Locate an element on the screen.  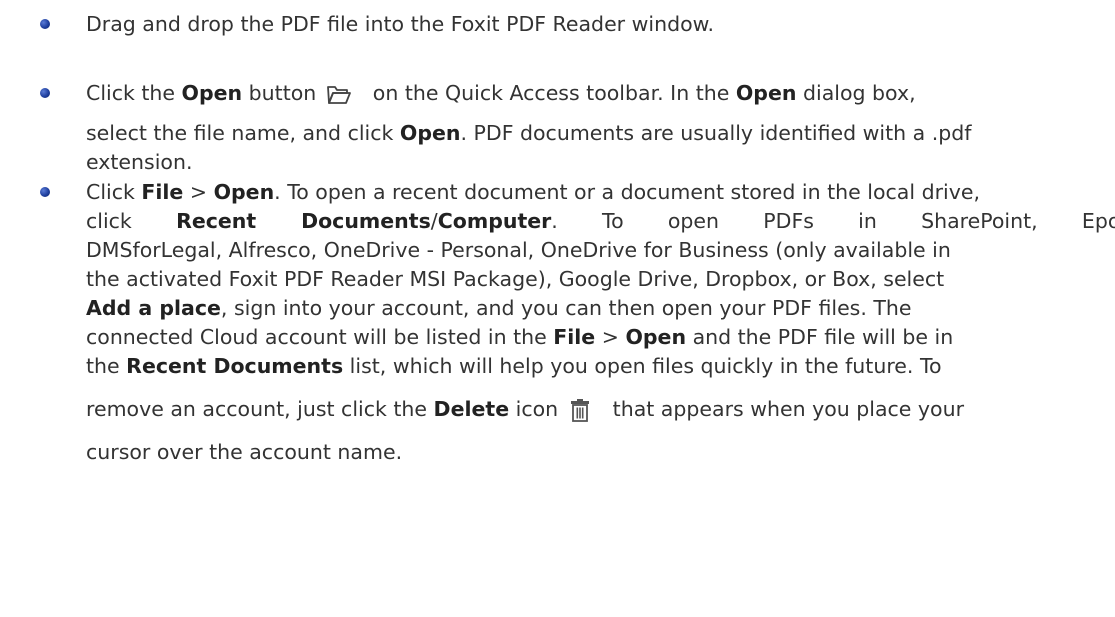
text-run: click is located at coordinates (131, 221).